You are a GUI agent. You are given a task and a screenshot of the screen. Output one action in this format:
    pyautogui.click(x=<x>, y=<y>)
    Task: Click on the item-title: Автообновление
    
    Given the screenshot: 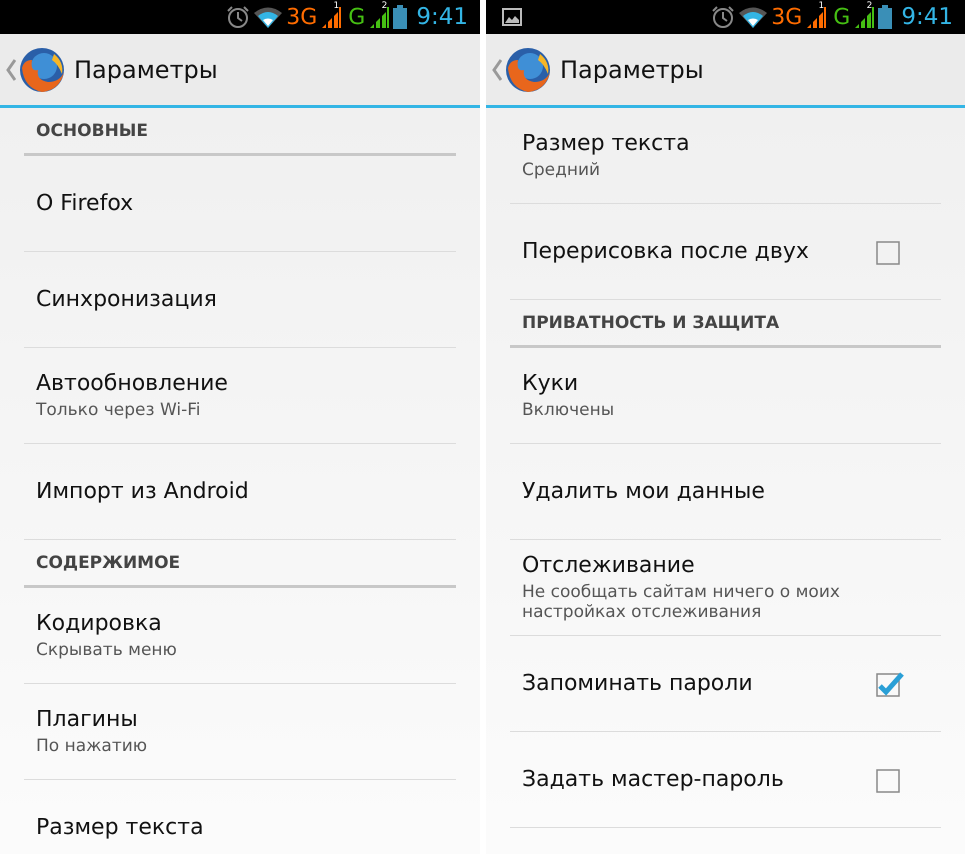 What is the action you would take?
    pyautogui.click(x=132, y=383)
    